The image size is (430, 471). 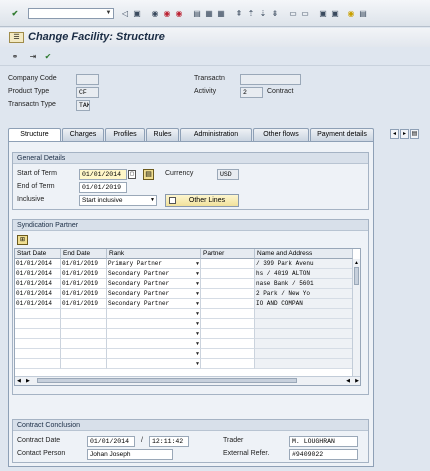 What do you see at coordinates (293, 13) in the screenshot?
I see `new-session-icon: ▭` at bounding box center [293, 13].